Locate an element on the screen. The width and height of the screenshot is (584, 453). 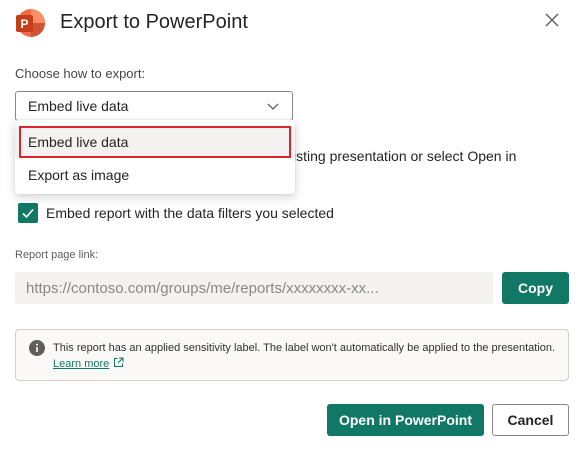
export-method-dropdown: Embed live data Export as image is located at coordinates (155, 157).